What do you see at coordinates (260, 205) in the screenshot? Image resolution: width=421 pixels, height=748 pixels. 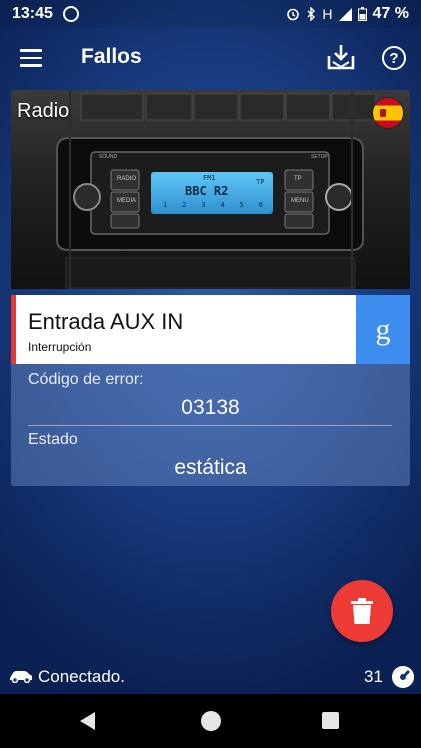 I see `lcd-preset: 6` at bounding box center [260, 205].